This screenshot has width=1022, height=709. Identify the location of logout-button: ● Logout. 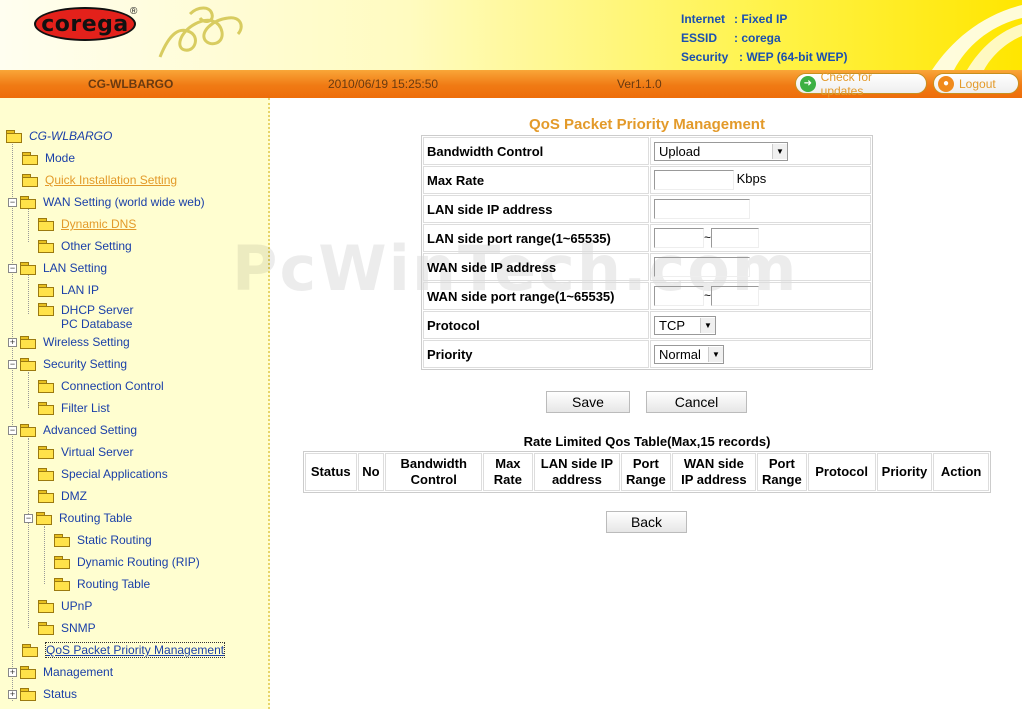
(976, 83).